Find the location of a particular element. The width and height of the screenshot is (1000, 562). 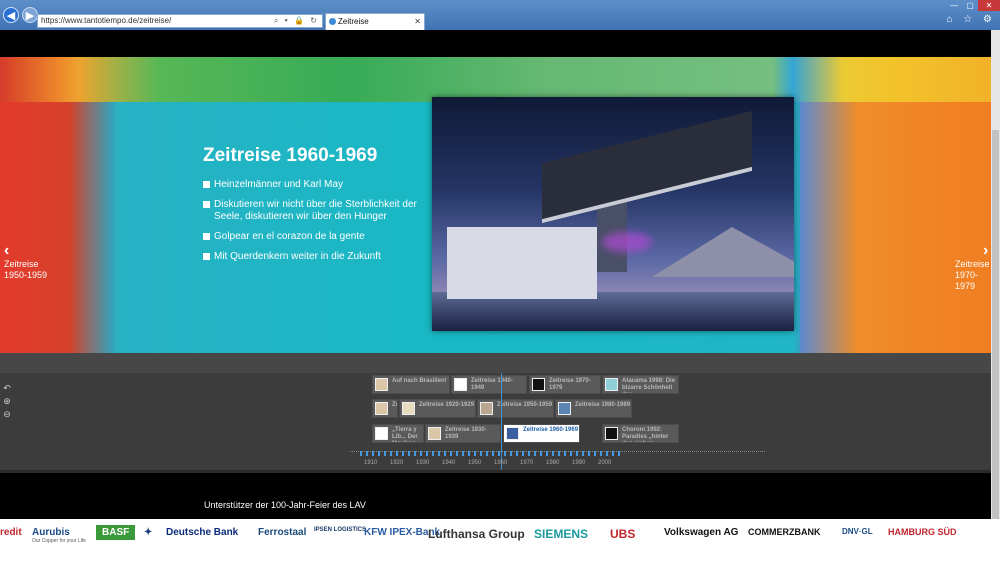

prev-slide-label: Zeitreise 1950-1959 is located at coordinates (25, 270).